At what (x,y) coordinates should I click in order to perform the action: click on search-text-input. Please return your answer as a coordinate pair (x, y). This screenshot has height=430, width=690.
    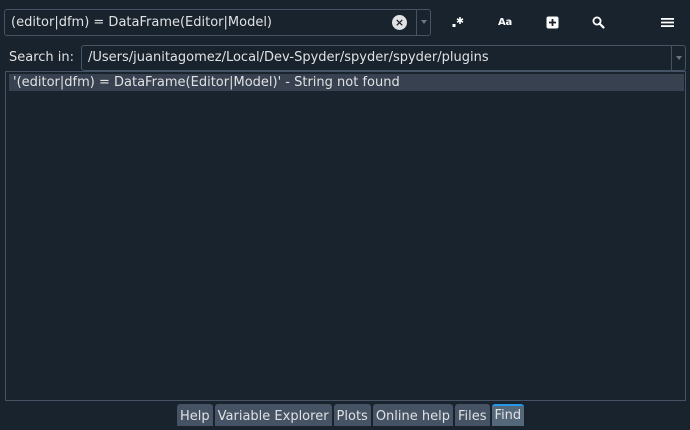
    Looking at the image, I should click on (197, 22).